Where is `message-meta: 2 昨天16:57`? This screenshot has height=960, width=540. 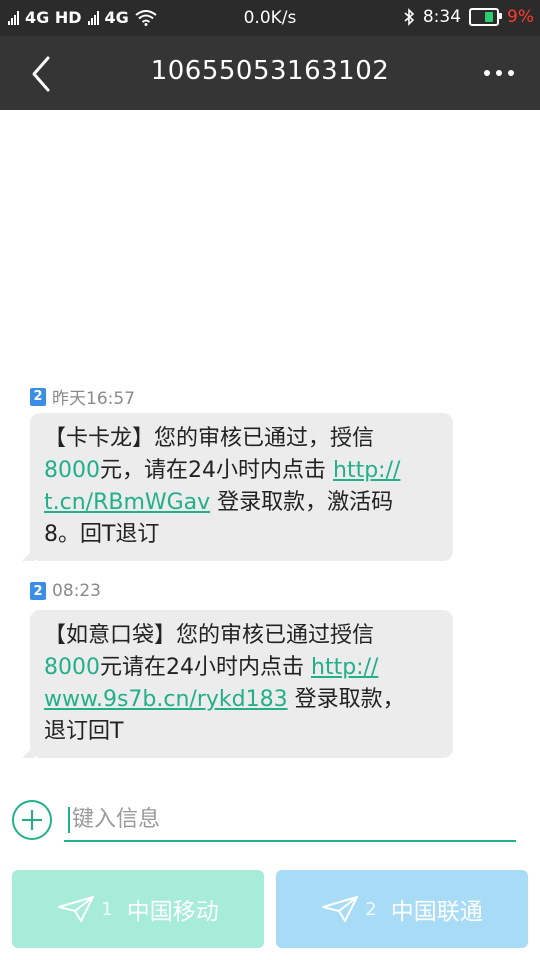 message-meta: 2 昨天16:57 is located at coordinates (82, 396).